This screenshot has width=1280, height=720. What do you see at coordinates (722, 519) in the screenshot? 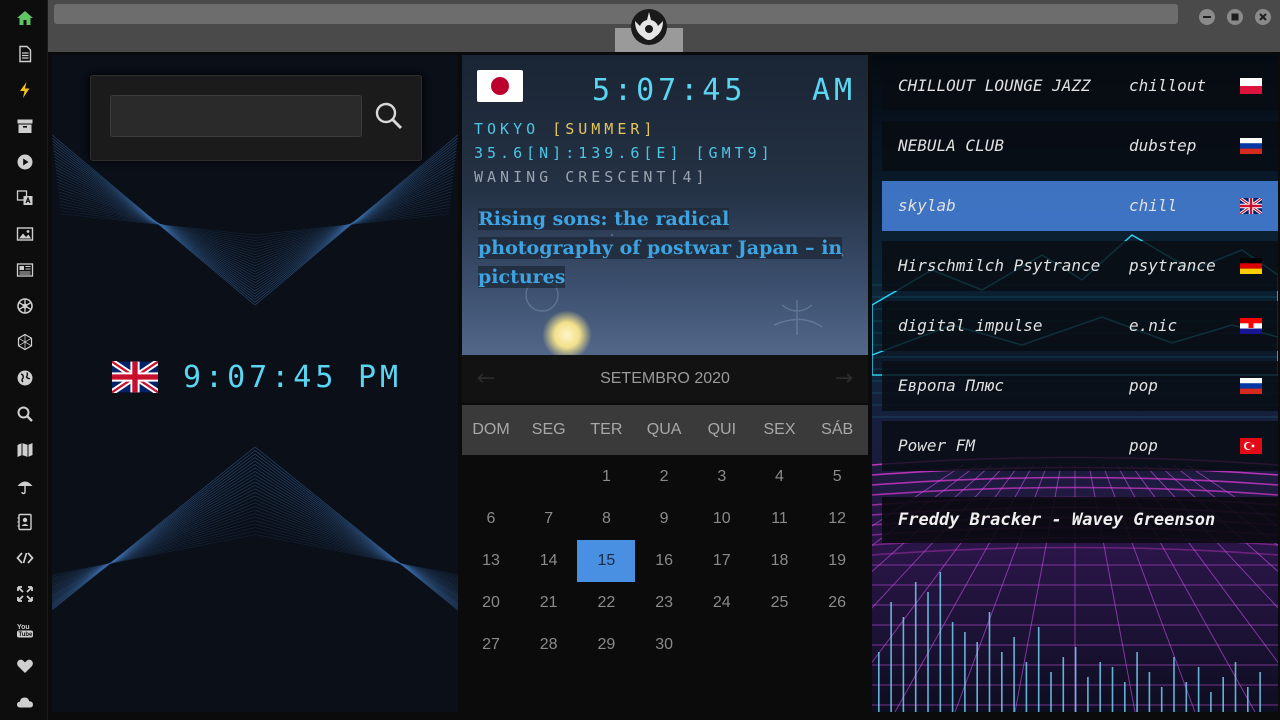
I see `calendar-day: 10` at bounding box center [722, 519].